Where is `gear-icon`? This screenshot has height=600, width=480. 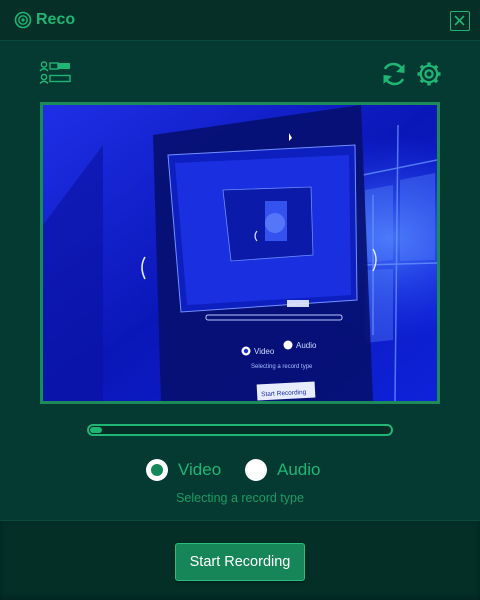
gear-icon is located at coordinates (429, 74).